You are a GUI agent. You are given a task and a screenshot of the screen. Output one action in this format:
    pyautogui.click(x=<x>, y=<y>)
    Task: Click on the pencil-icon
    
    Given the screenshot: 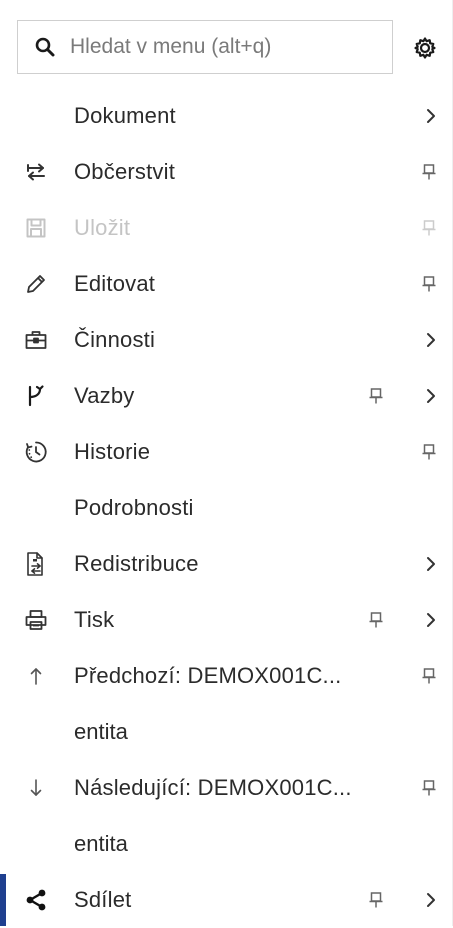 What is the action you would take?
    pyautogui.click(x=36, y=284)
    